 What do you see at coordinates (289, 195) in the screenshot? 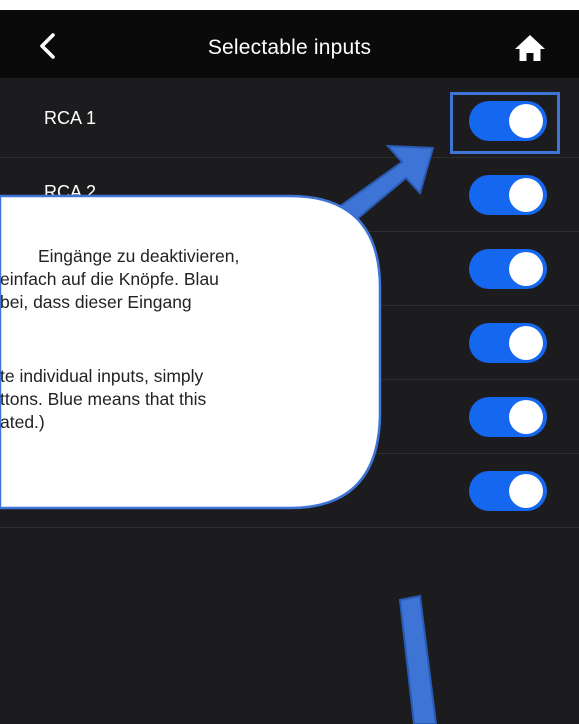
I see `input-row-rca-2: RCA 2` at bounding box center [289, 195].